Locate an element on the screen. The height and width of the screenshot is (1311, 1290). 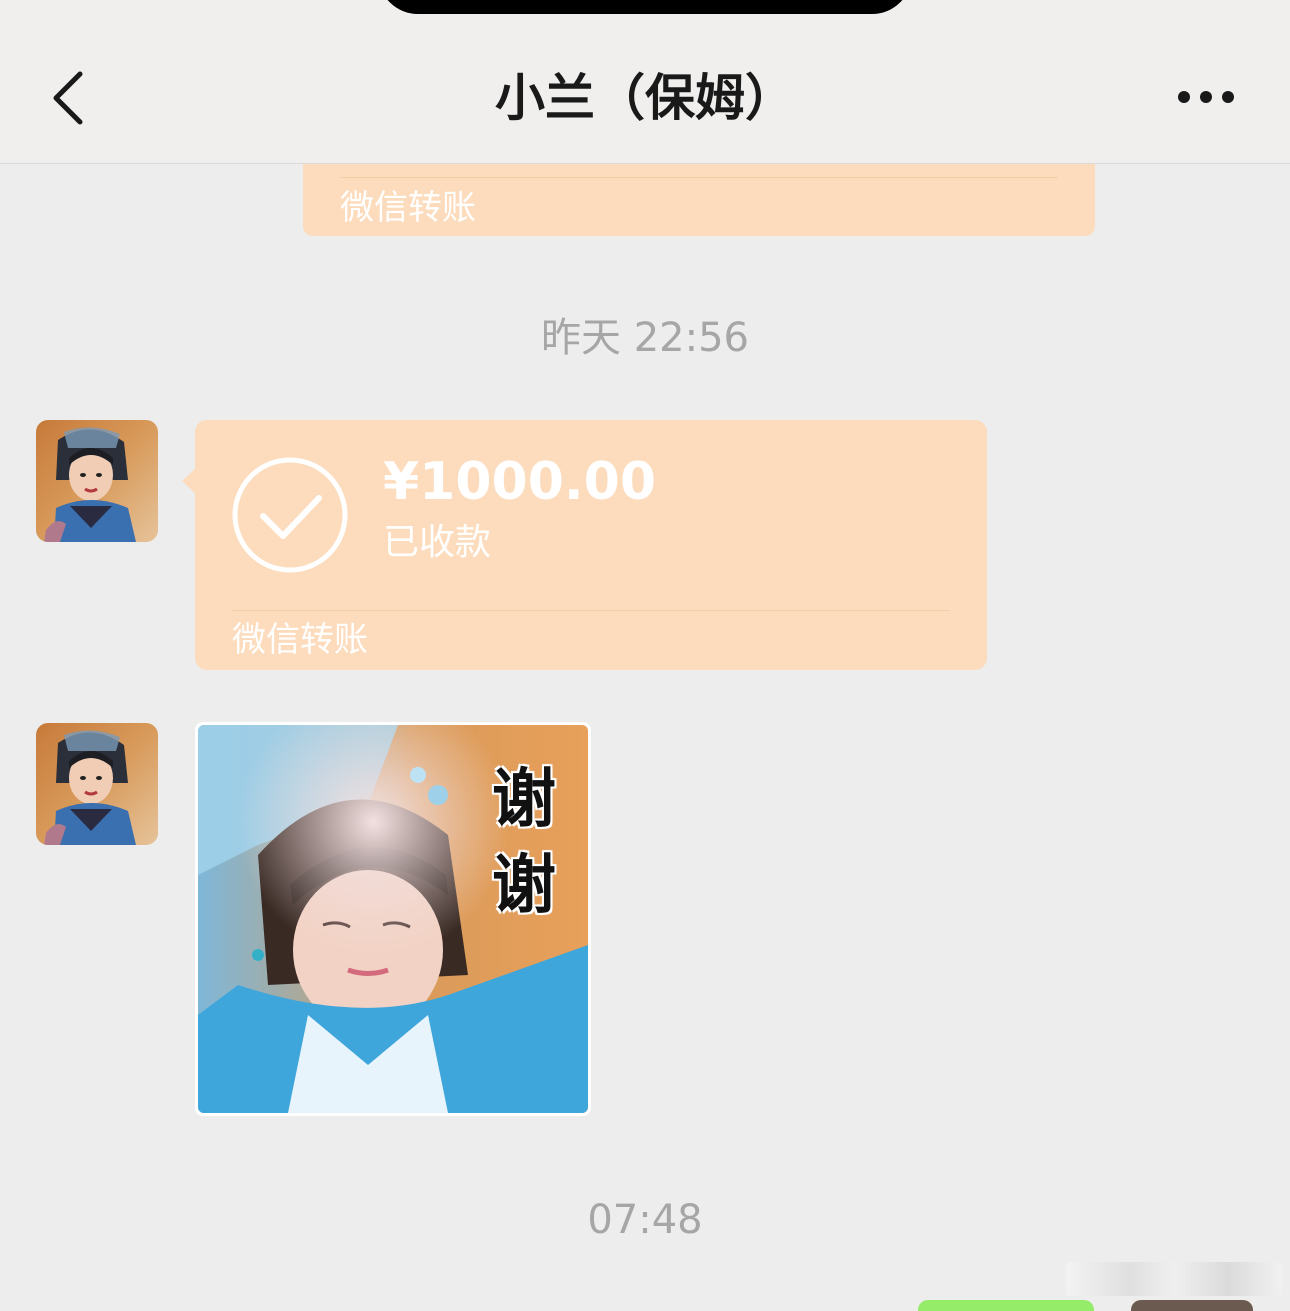
sent-message-bubble is located at coordinates (1006, 1305).